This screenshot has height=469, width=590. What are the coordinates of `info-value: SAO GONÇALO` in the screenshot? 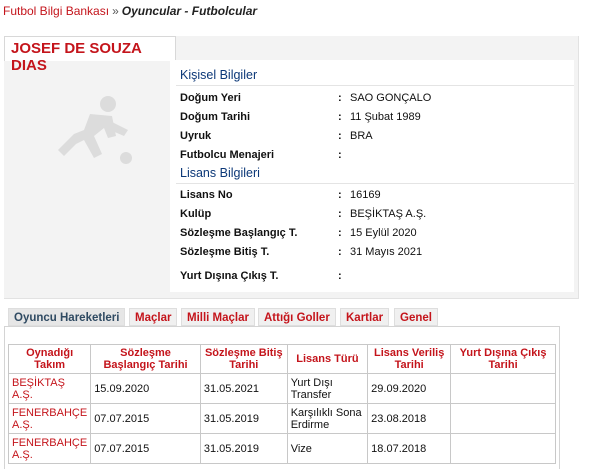 It's located at (391, 98).